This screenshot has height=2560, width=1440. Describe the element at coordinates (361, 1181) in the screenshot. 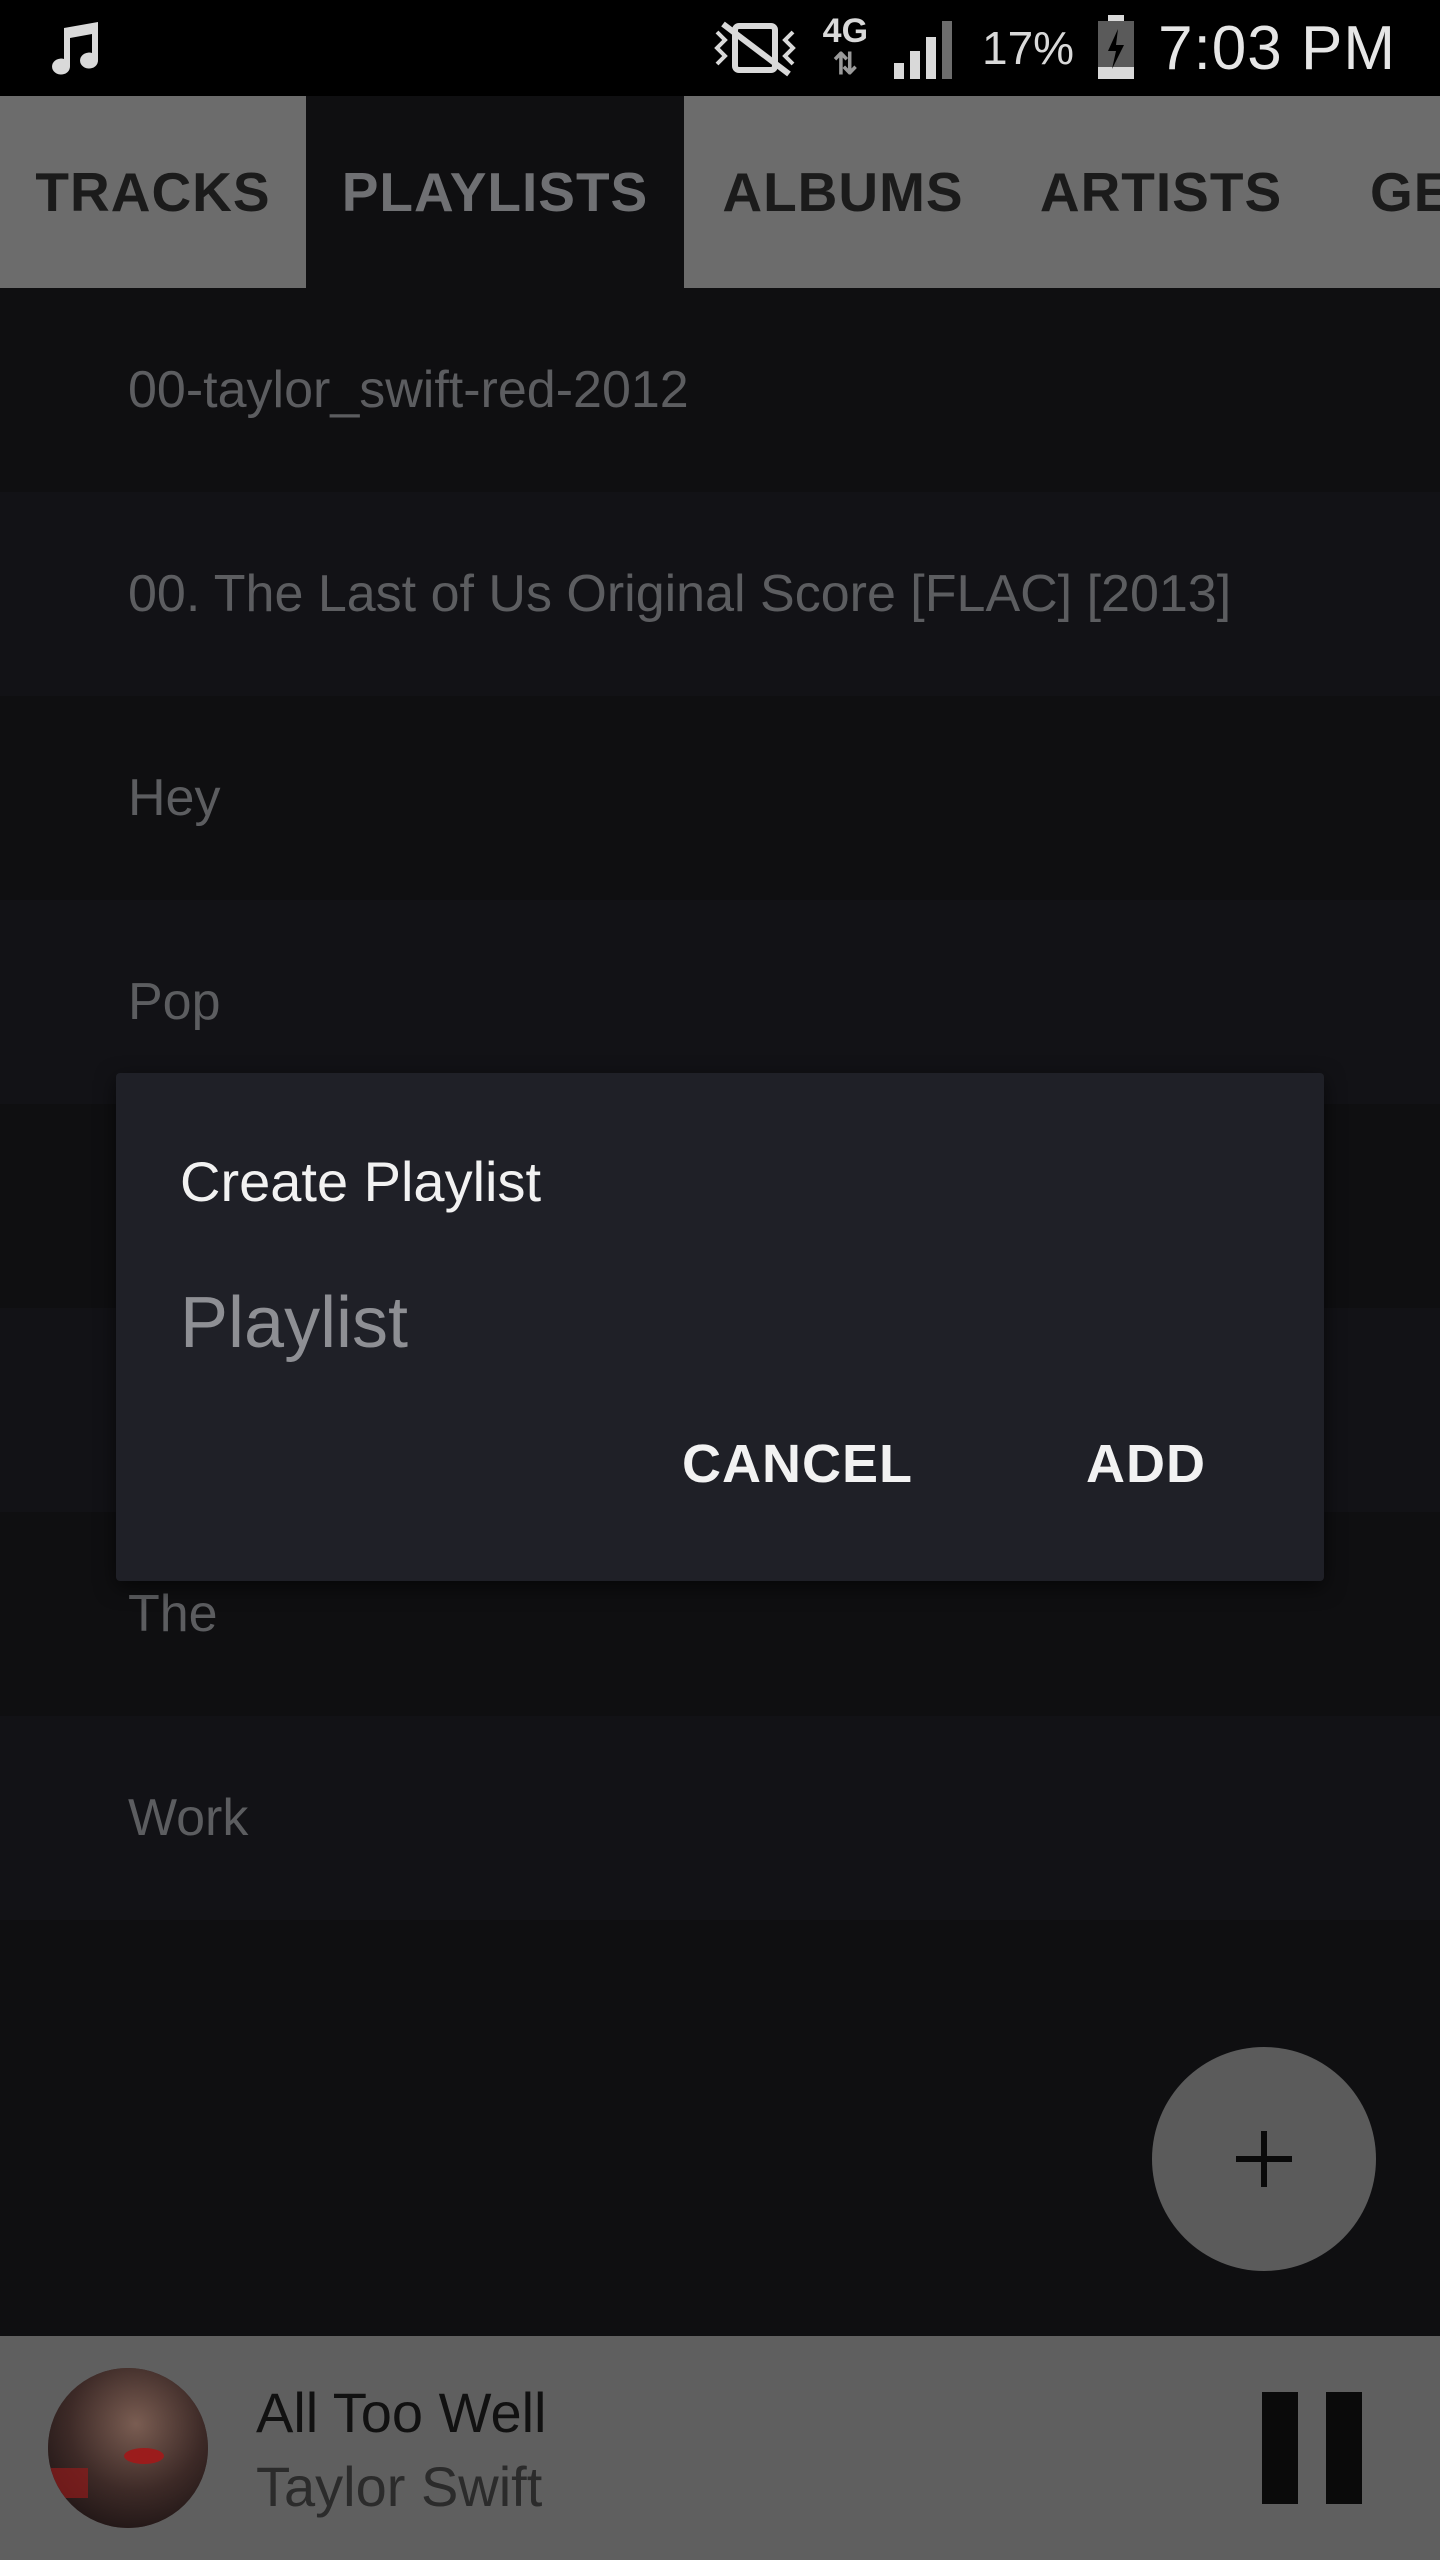

I see `dialog-title: Create Playlist` at that location.